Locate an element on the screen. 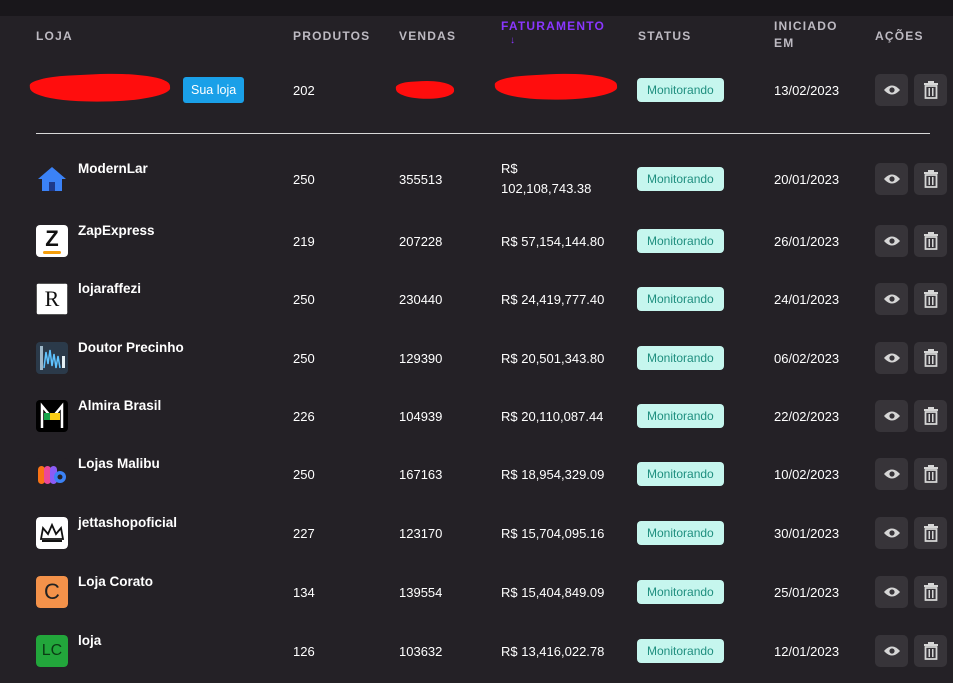 This screenshot has height=683, width=953. iniciado-cell: 26/01/2023 is located at coordinates (807, 241).